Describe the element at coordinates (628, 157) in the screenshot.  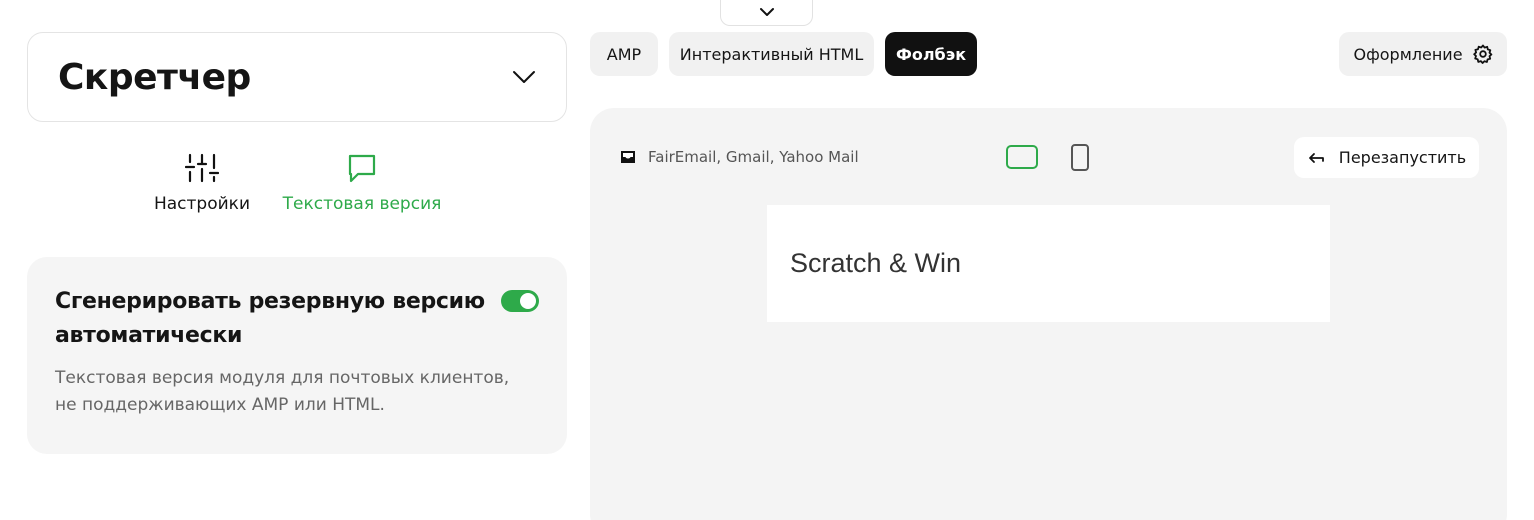
I see `inbox-icon` at that location.